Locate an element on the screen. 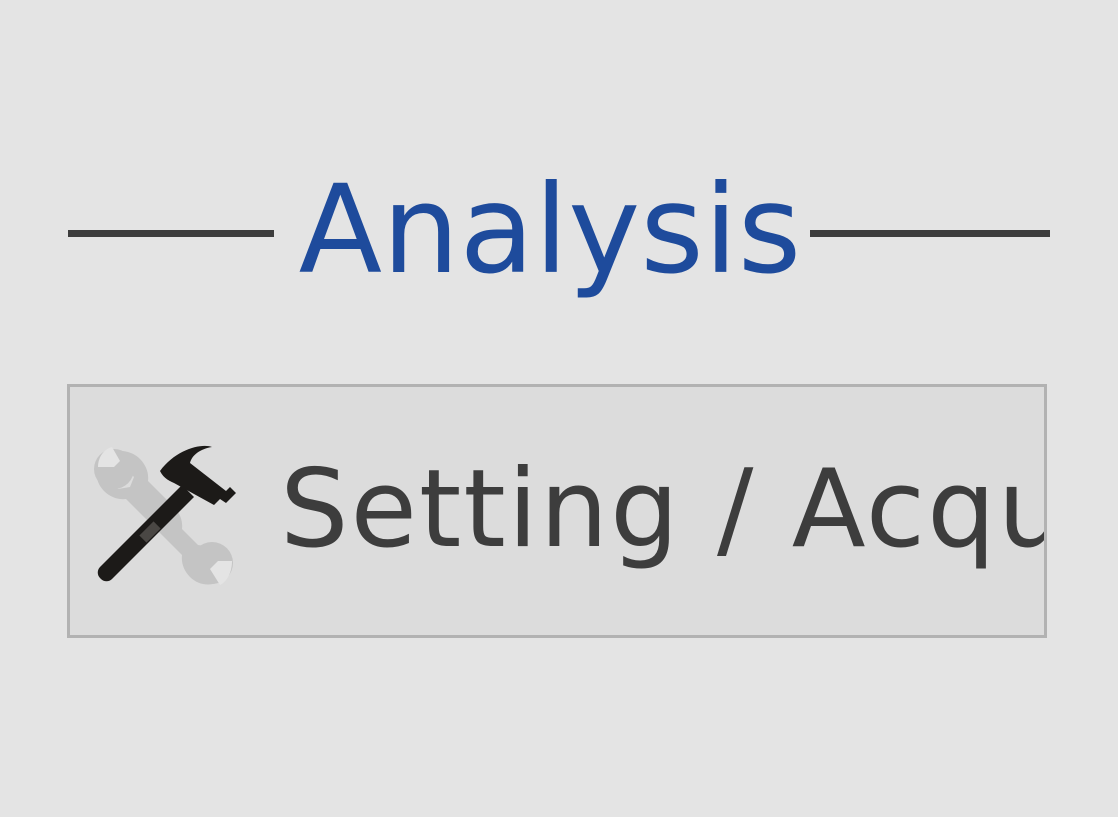 The height and width of the screenshot is (817, 1118). hammer-wrench-icon is located at coordinates (165, 516).